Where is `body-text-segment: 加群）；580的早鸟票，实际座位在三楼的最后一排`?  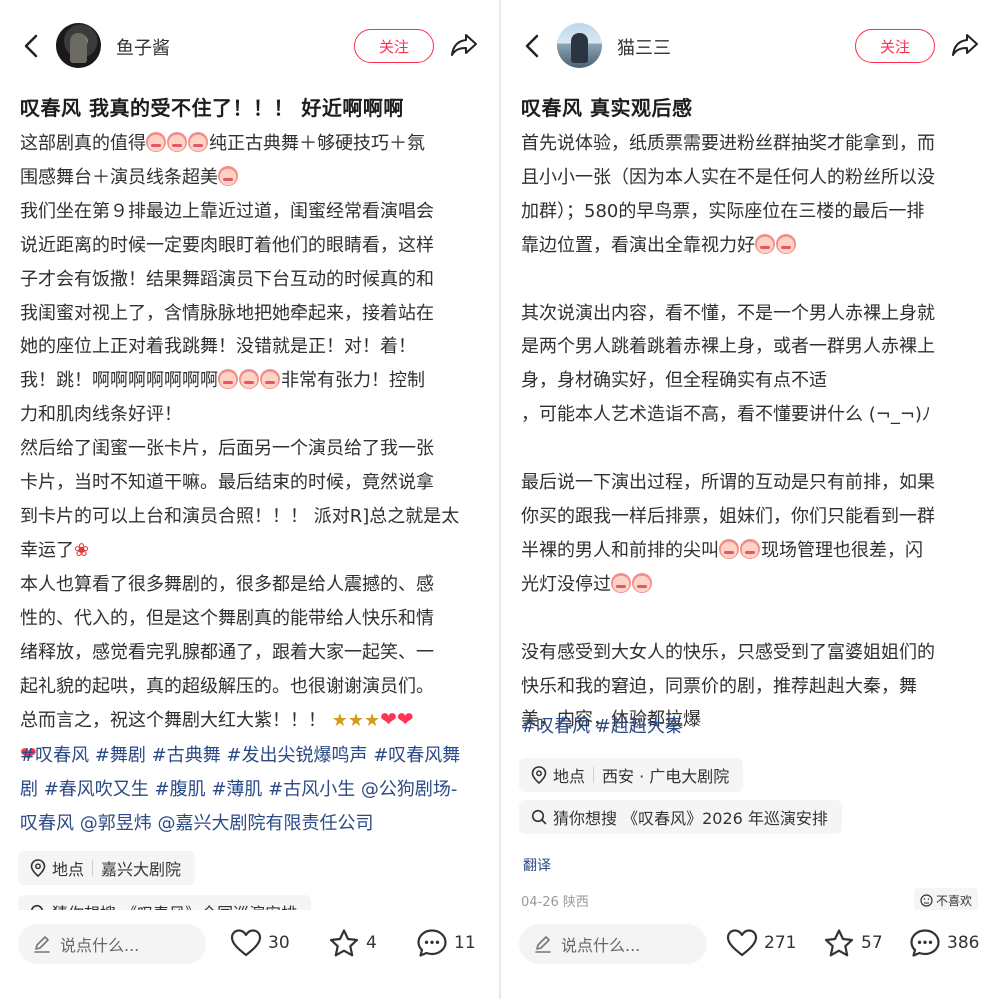 body-text-segment: 加群）；580的早鸟票，实际座位在三楼的最后一排 is located at coordinates (723, 211).